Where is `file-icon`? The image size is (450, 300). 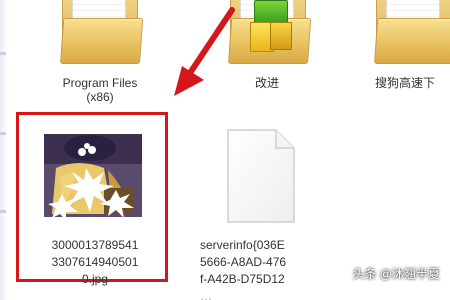 file-icon is located at coordinates (260, 176).